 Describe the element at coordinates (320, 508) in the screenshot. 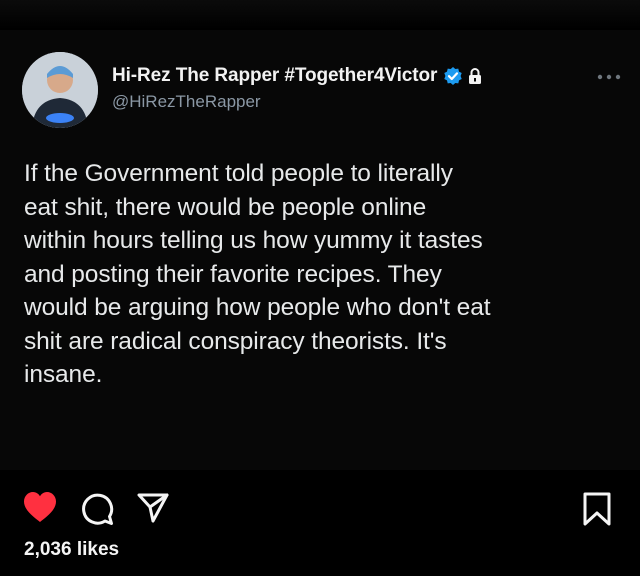

I see `post-action-bar` at that location.